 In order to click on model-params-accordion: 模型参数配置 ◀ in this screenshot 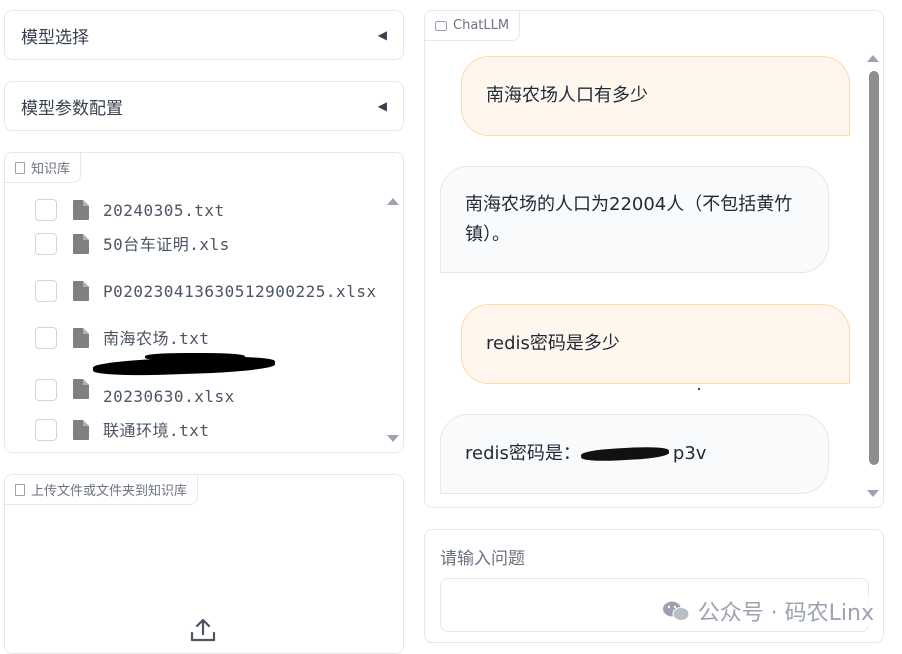, I will do `click(204, 106)`.